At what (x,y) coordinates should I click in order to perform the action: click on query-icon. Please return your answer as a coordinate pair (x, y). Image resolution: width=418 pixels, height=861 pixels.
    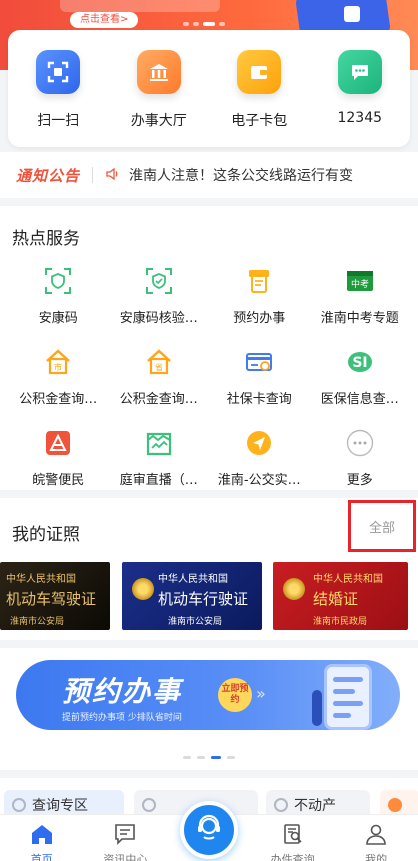
    Looking at the image, I should click on (19, 805).